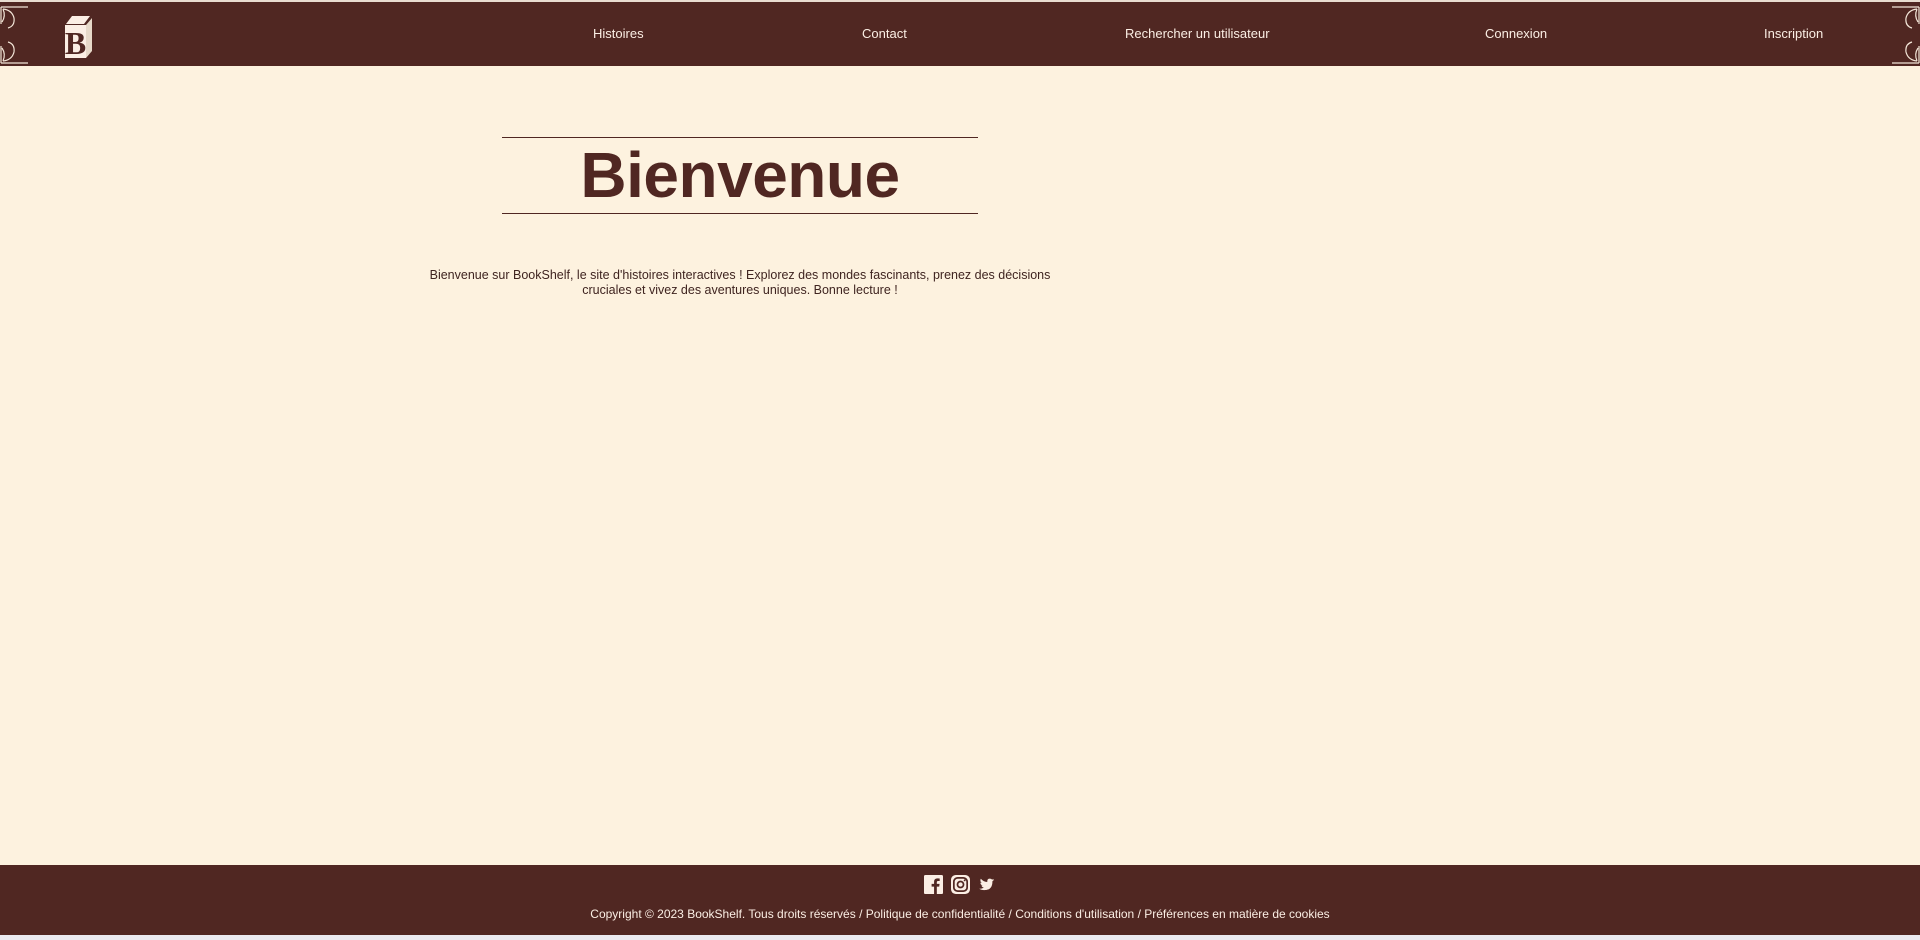 Image resolution: width=1920 pixels, height=940 pixels. I want to click on nav-item-rechercher-utilisateur: Rechercher un utilisateur, so click(1197, 33).